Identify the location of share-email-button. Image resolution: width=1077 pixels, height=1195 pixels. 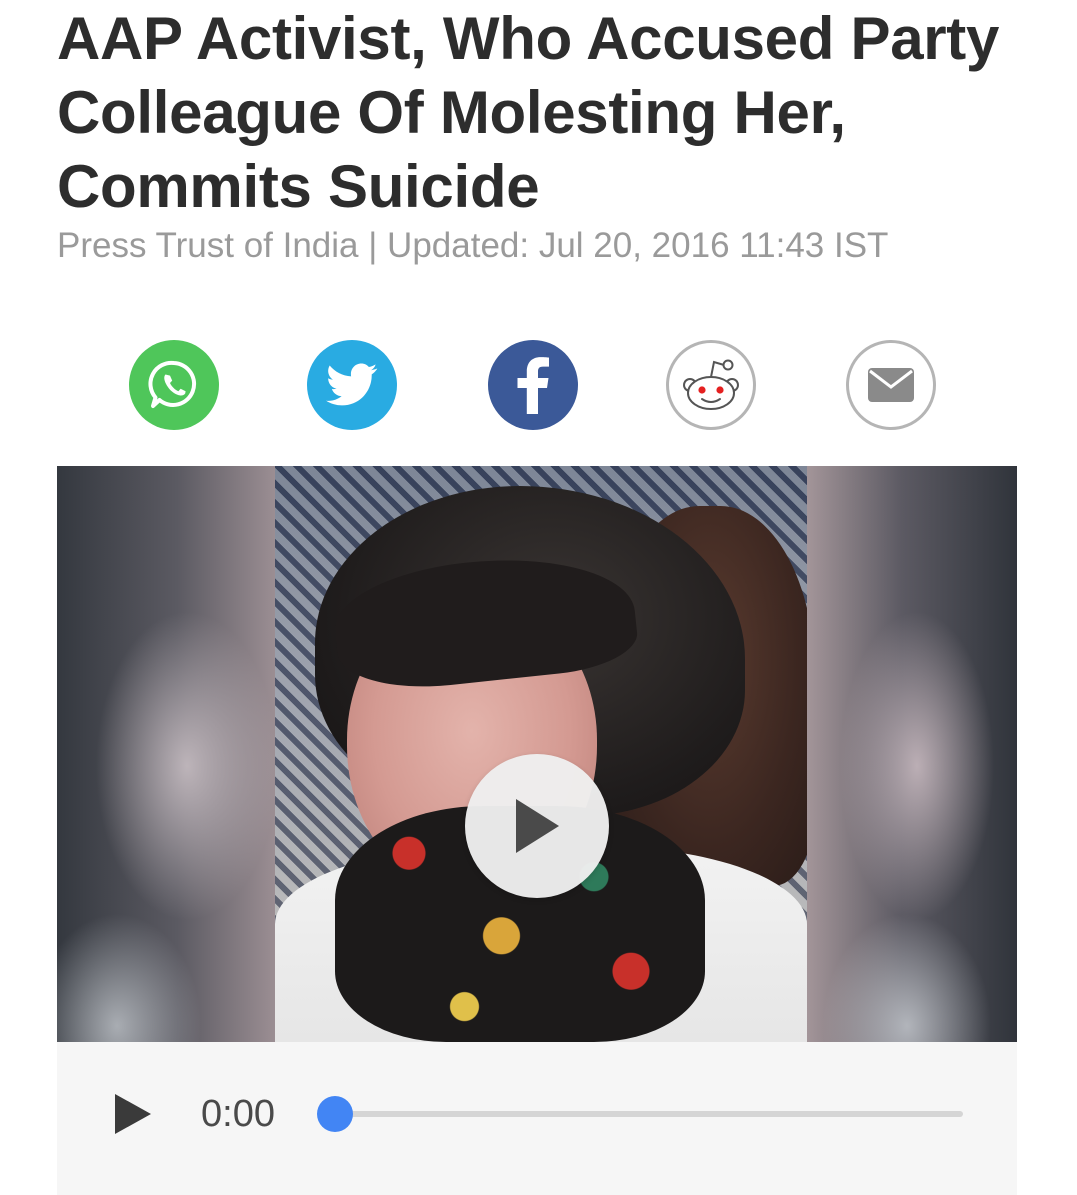
(891, 385).